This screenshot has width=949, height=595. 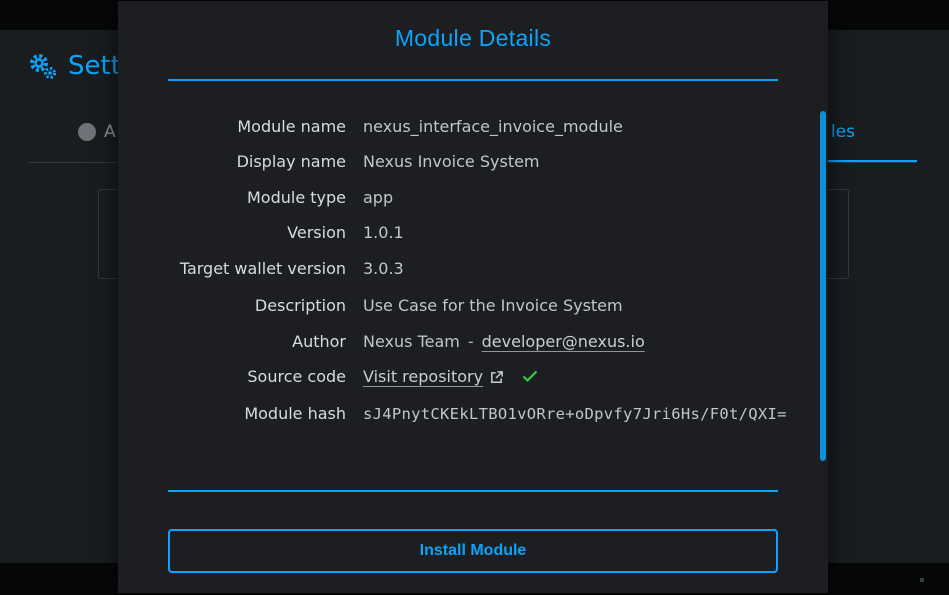 What do you see at coordinates (590, 377) in the screenshot?
I see `detail-value: Visit repository` at bounding box center [590, 377].